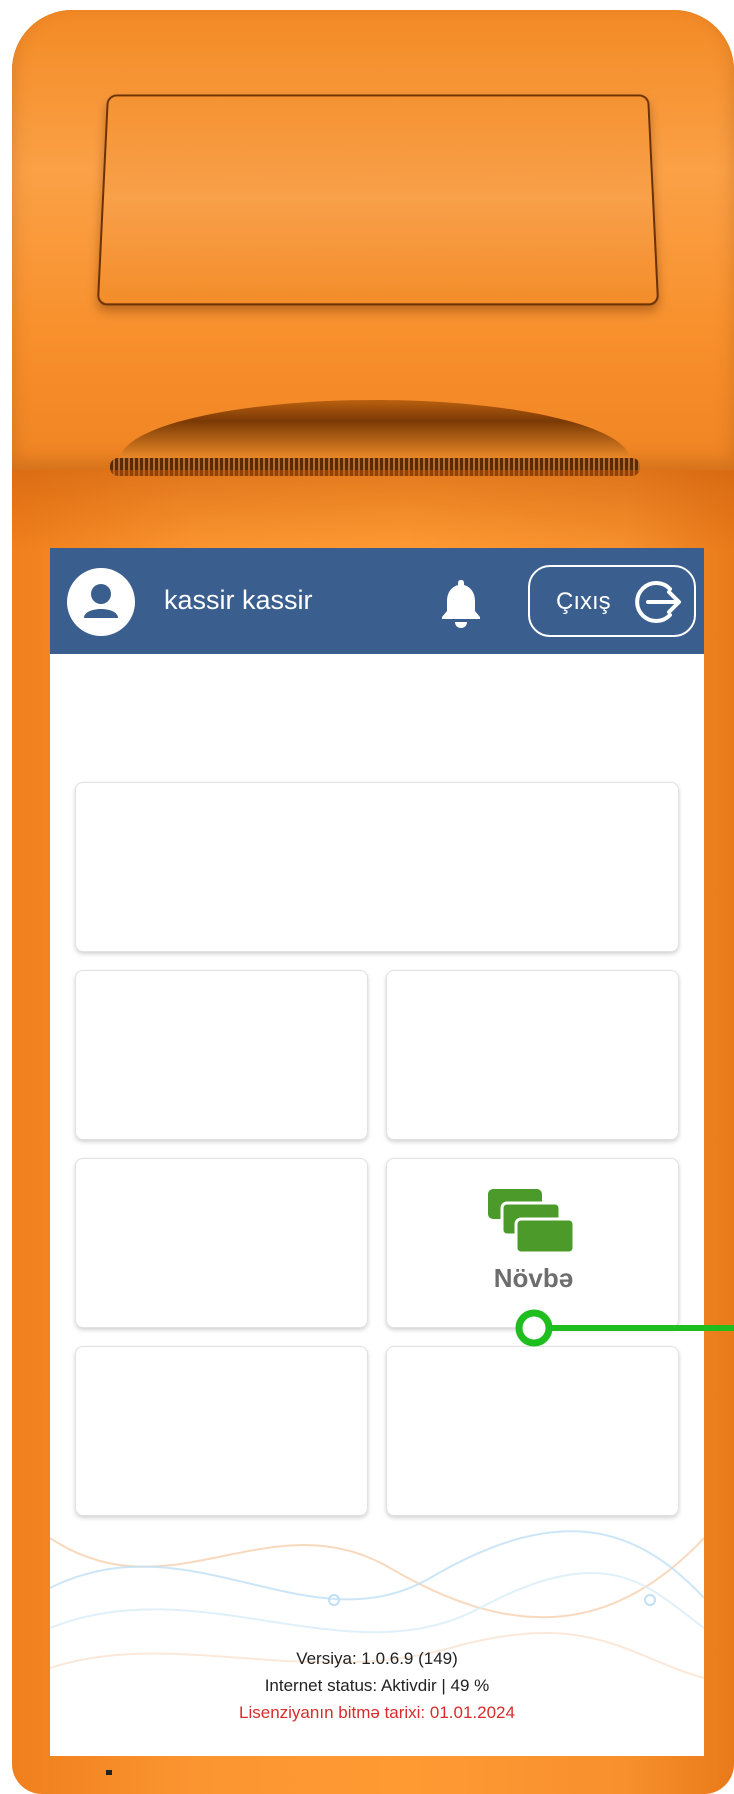  I want to click on user-name: kassir kassir, so click(238, 600).